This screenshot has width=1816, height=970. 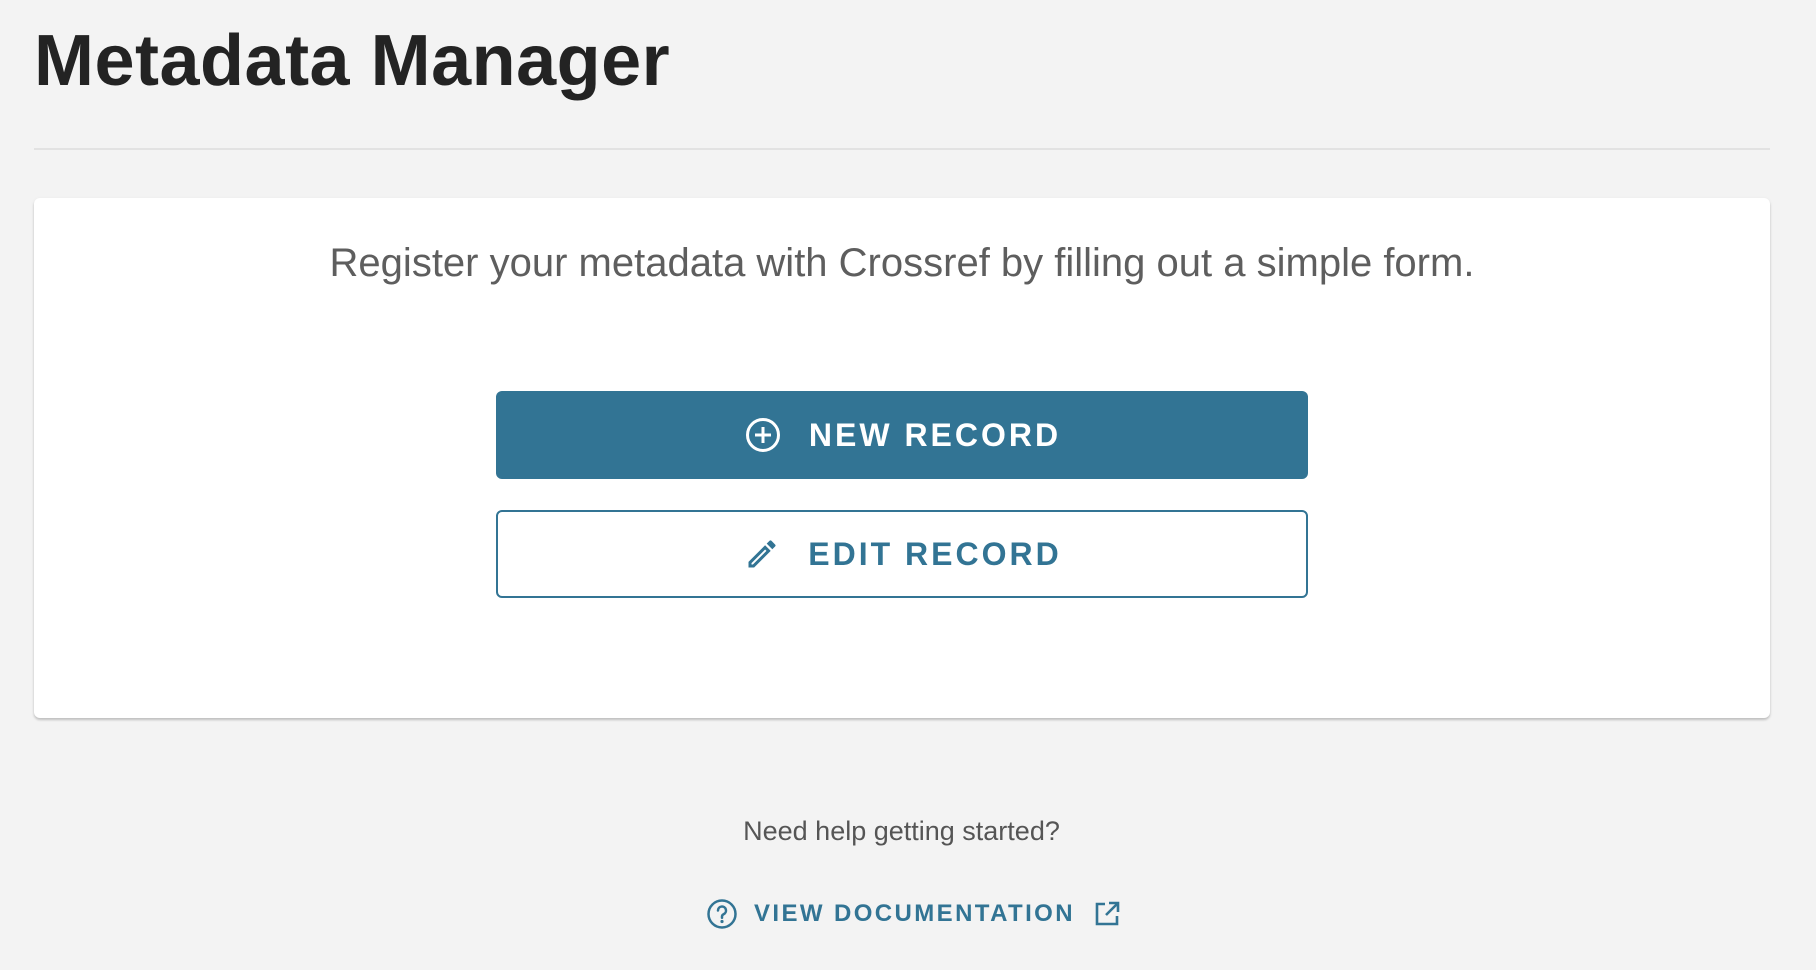 I want to click on edit-record-button: EDIT RECORD, so click(x=902, y=554).